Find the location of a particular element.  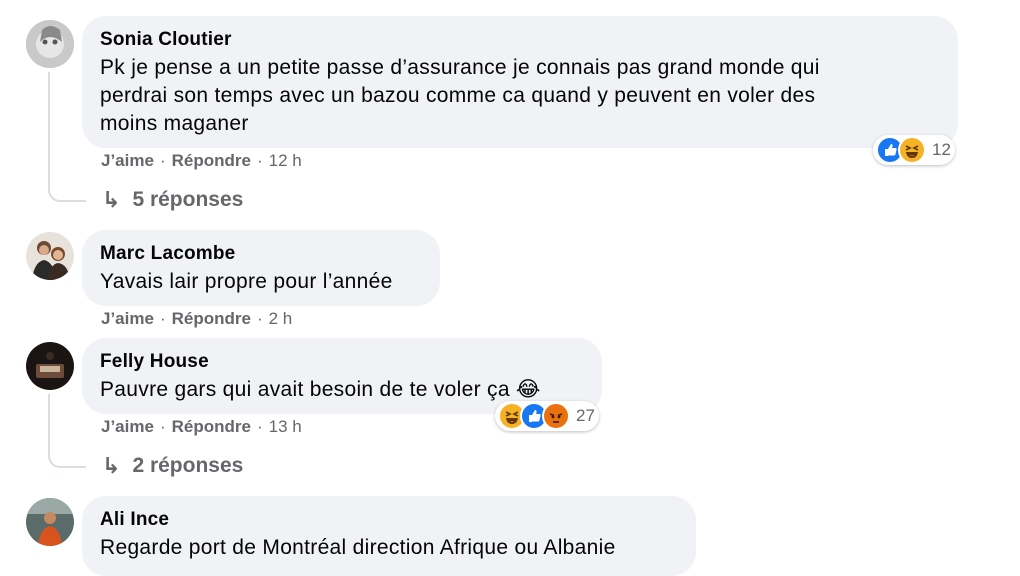

view-replies-button: ↳ 5 réponses is located at coordinates (172, 200).